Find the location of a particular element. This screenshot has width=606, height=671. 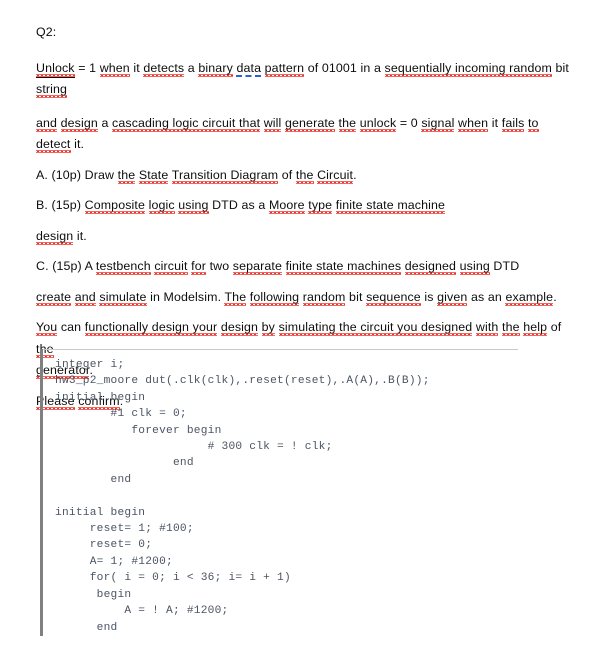

text-run is located at coordinates (337, 123).